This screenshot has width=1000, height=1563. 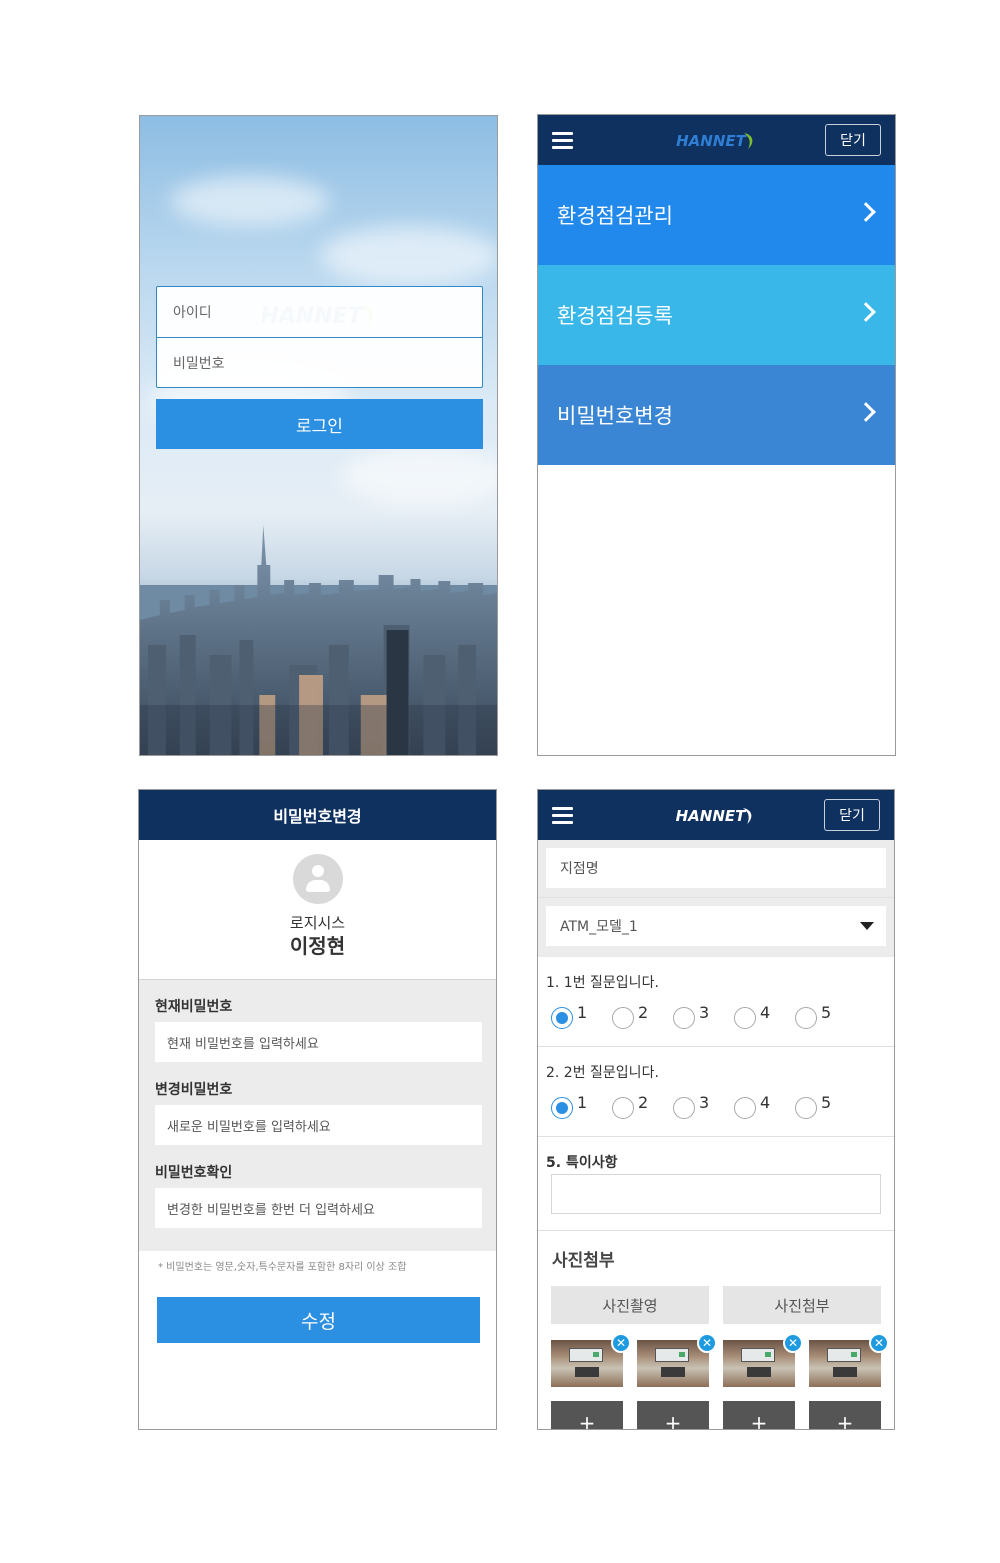 I want to click on submit-button: 수정, so click(x=318, y=1320).